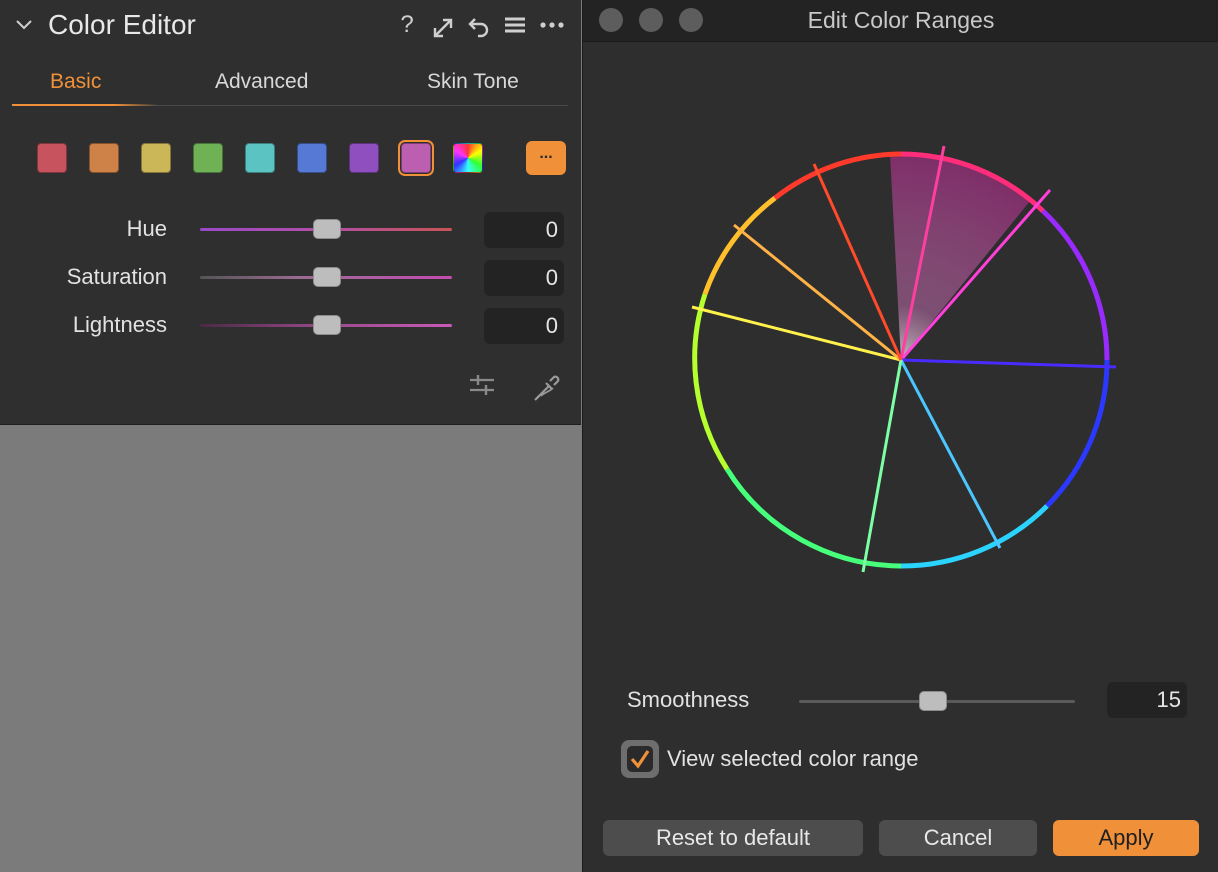 The image size is (1218, 872). Describe the element at coordinates (146, 228) in the screenshot. I see `hue-label: Hue` at that location.